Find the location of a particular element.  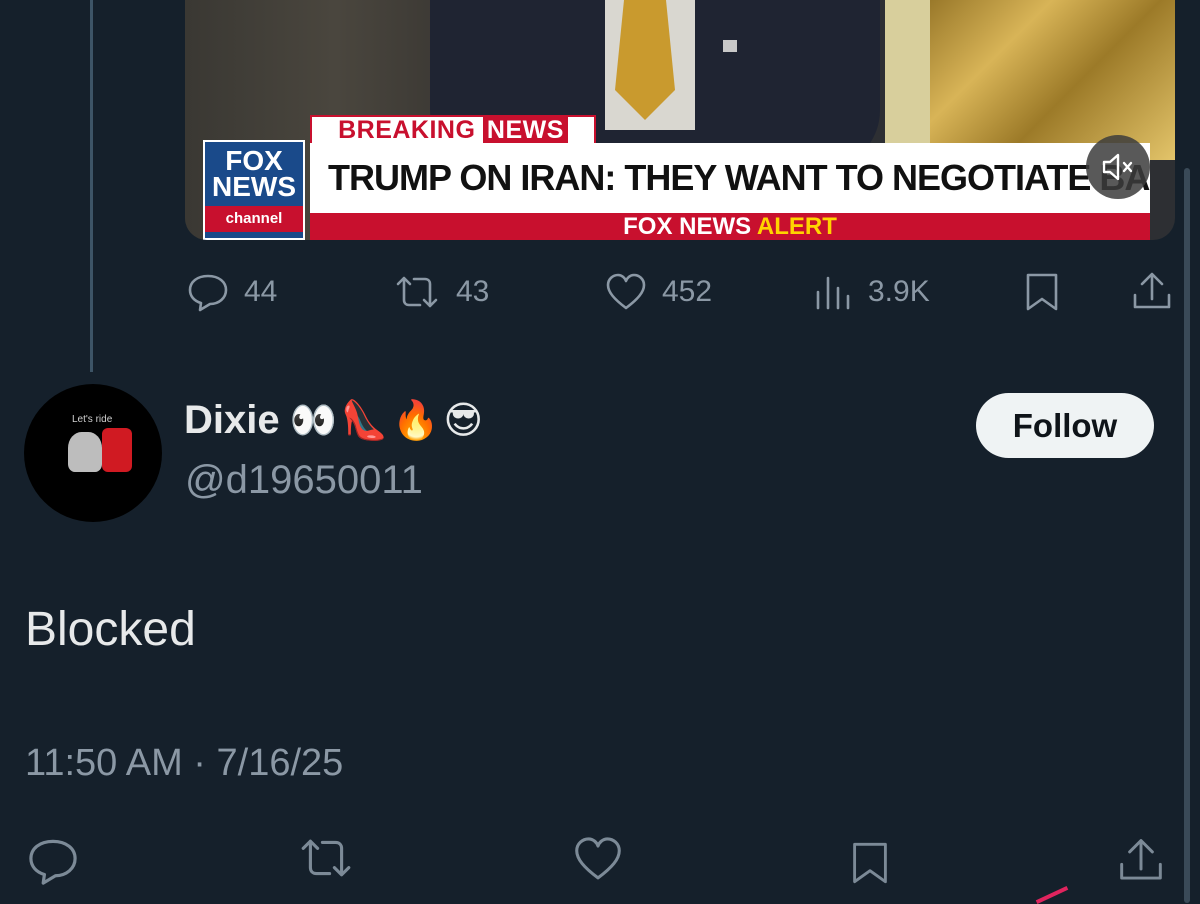

logo-line2: NEWS is located at coordinates (254, 186).